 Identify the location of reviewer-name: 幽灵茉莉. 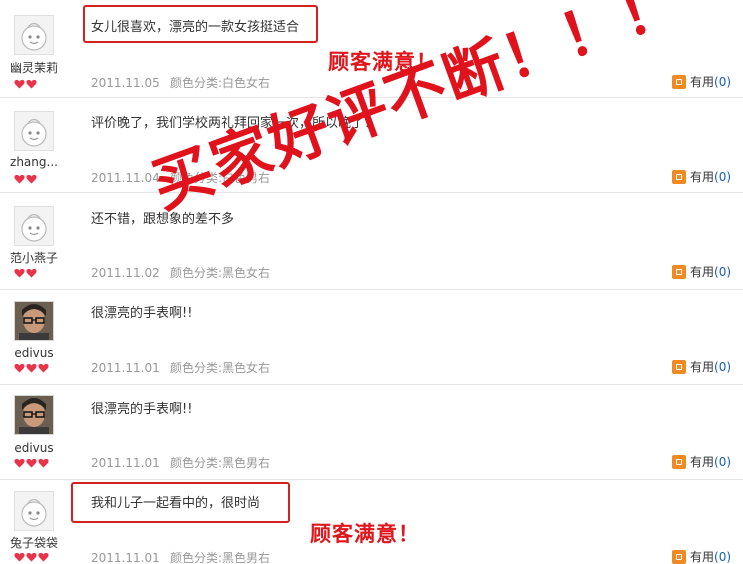
(34, 67).